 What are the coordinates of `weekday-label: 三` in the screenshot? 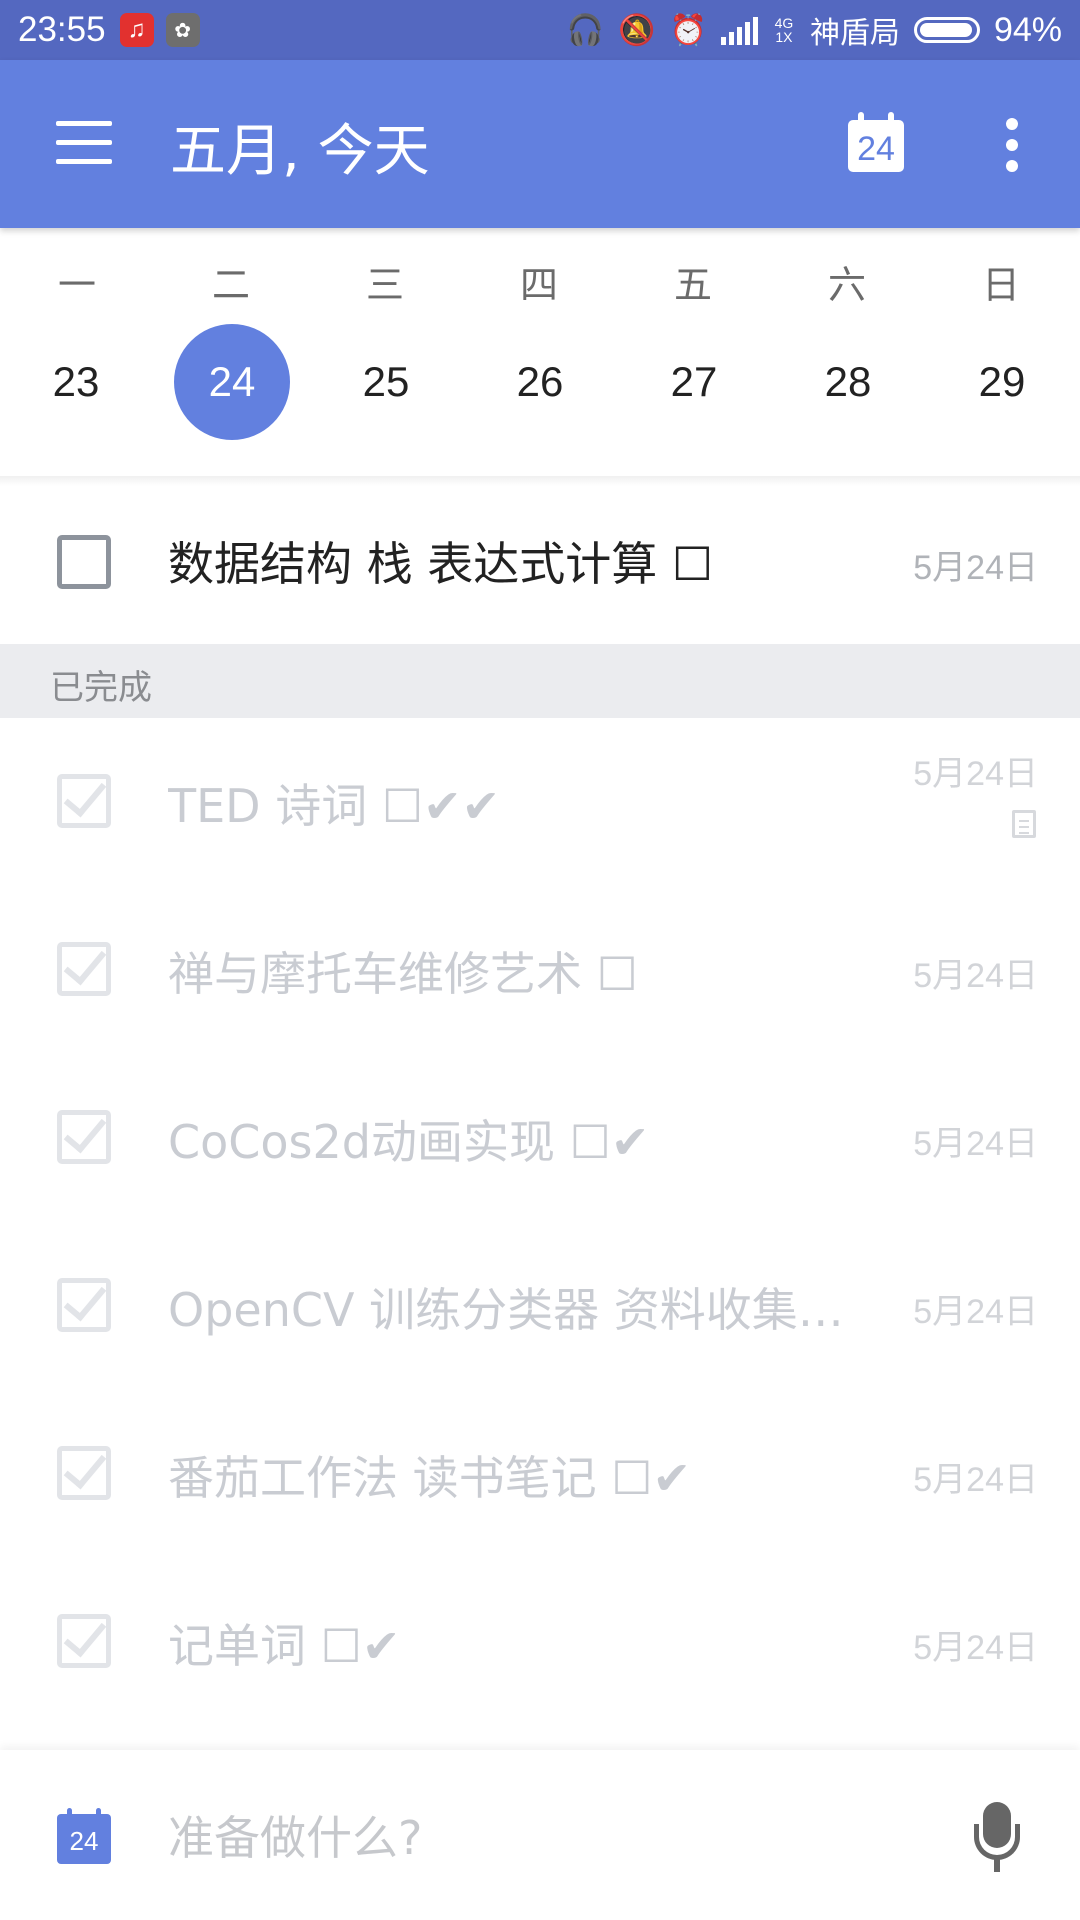 It's located at (384, 285).